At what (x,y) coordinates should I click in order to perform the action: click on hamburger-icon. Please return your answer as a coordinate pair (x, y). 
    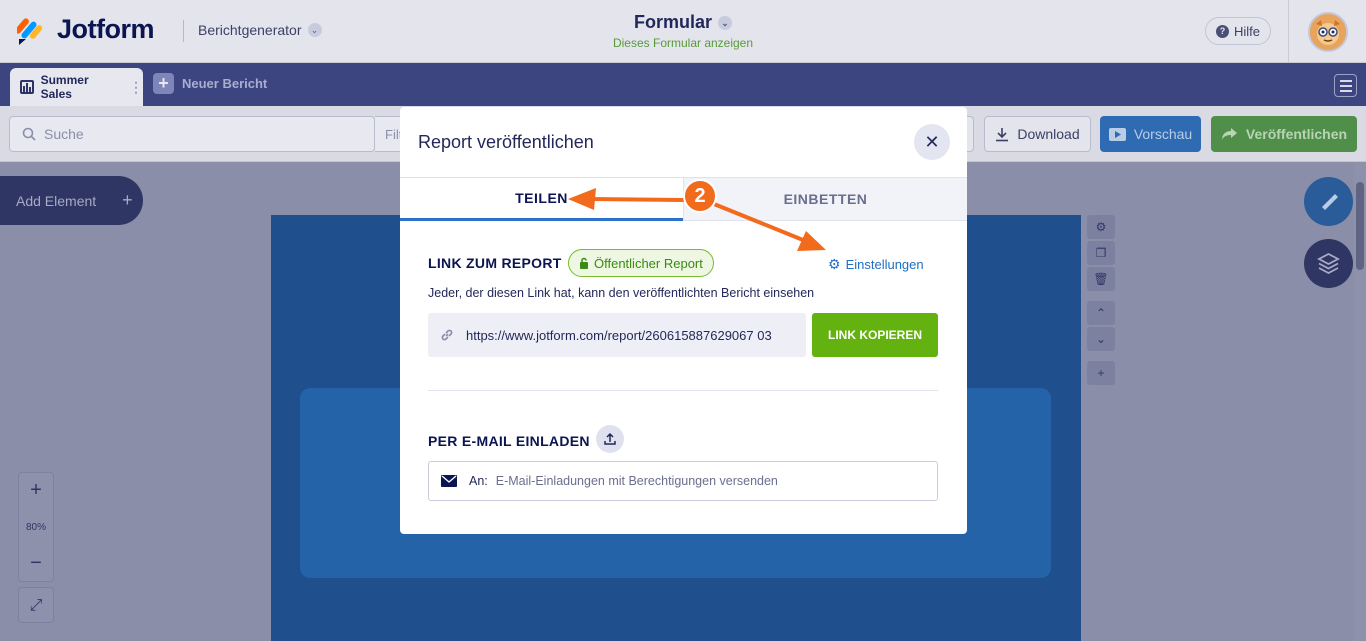
    Looking at the image, I should click on (1345, 80).